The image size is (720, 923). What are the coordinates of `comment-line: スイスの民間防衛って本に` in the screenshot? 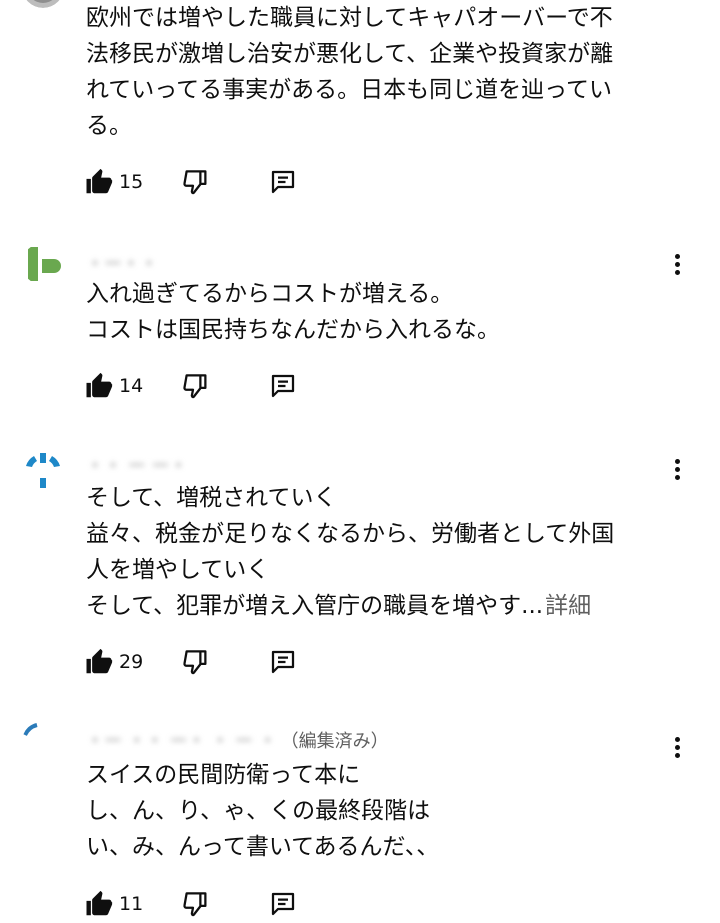 It's located at (223, 775).